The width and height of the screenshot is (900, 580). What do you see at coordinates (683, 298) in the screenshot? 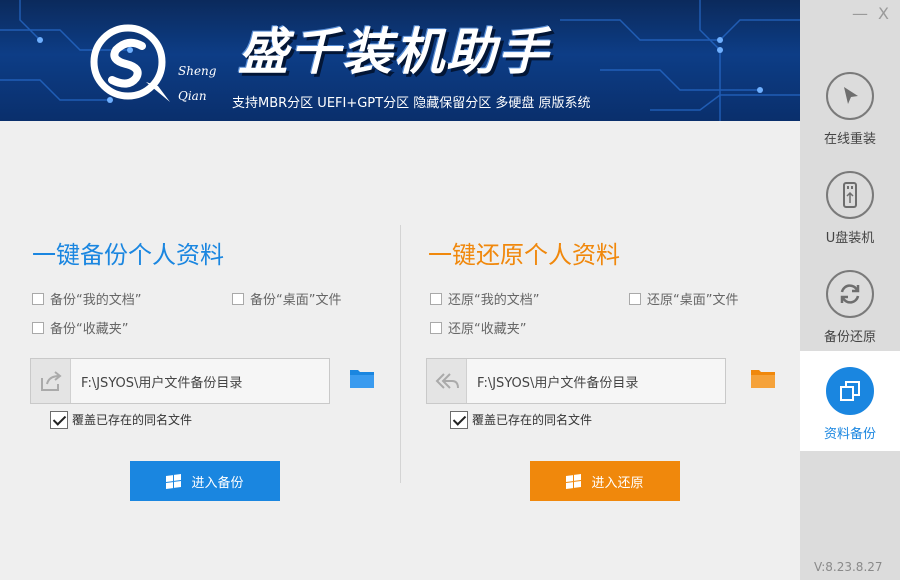
I see `restore-option-desktop: 还原“桌面”文件` at bounding box center [683, 298].